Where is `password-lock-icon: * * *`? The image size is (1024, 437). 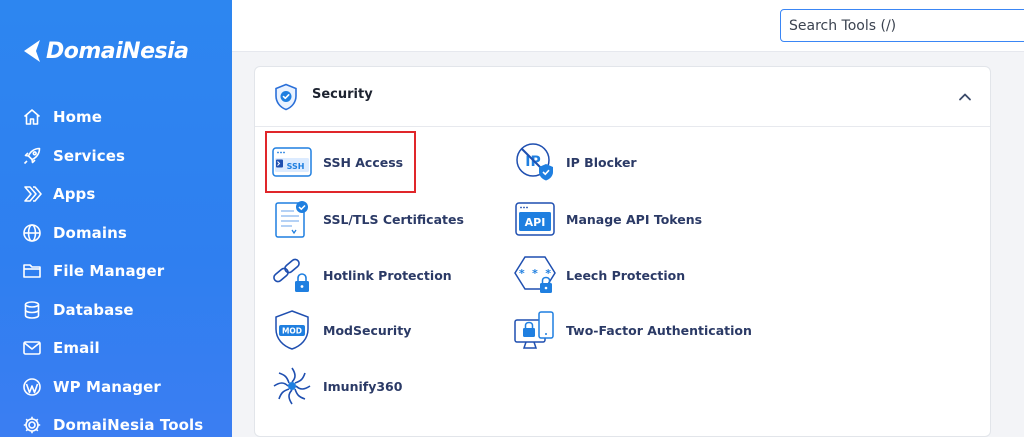
password-lock-icon: * * * is located at coordinates (535, 274).